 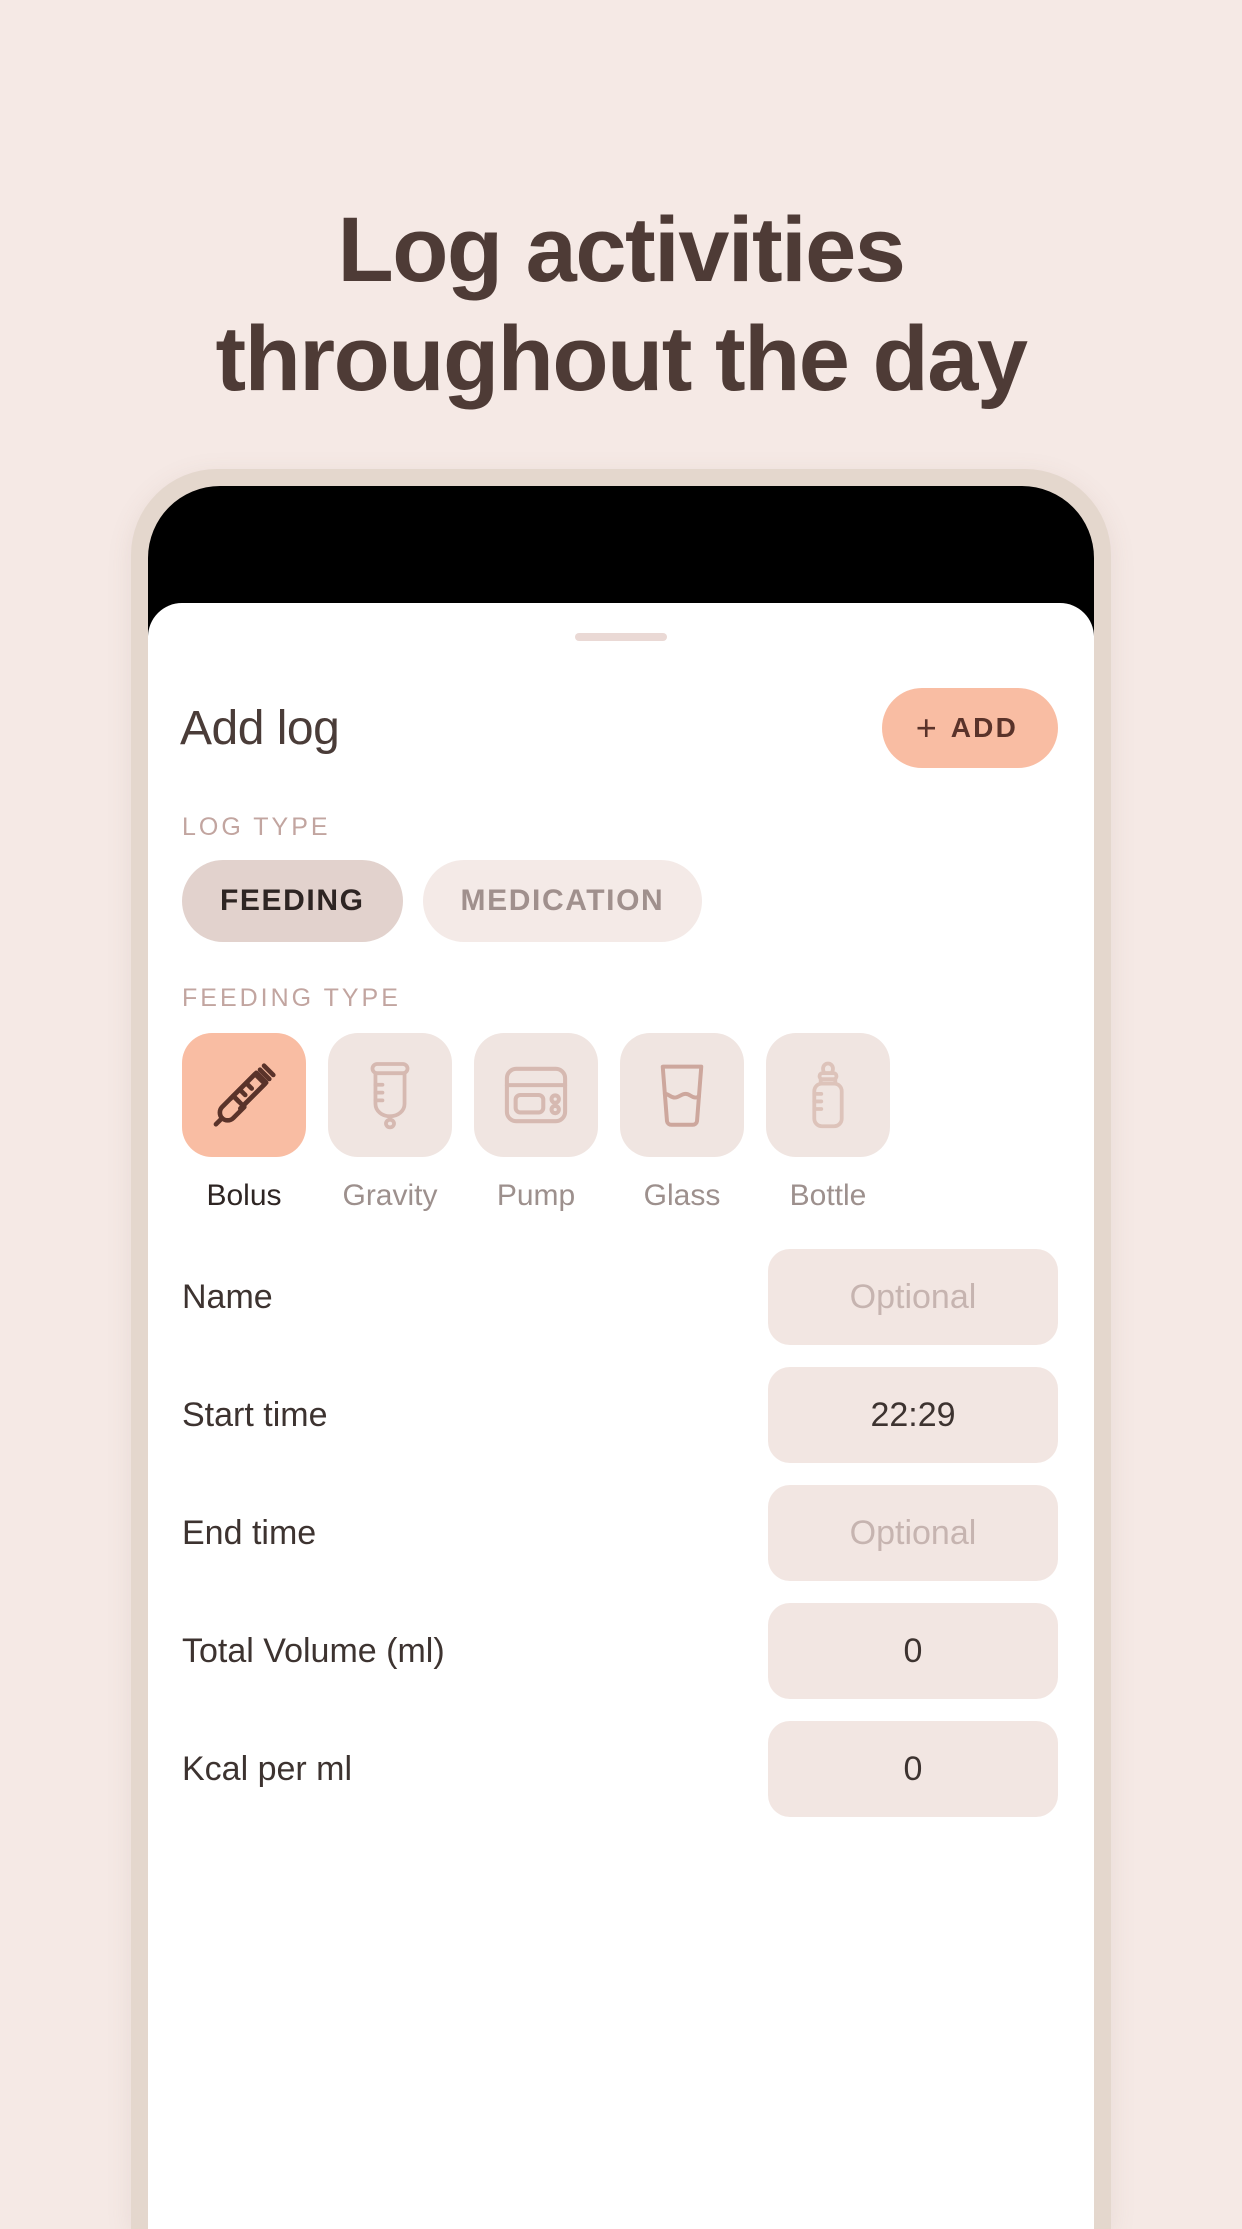 I want to click on page-title: Add log, so click(x=260, y=728).